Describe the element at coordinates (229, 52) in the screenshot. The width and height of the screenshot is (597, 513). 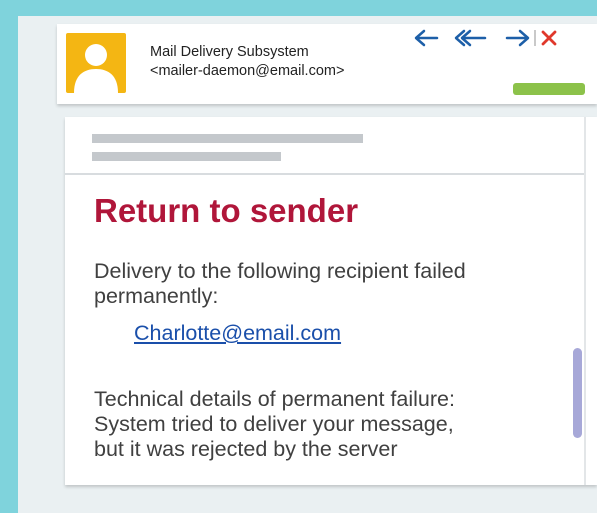
I see `sender-name: Mail Delivery Subsystem` at that location.